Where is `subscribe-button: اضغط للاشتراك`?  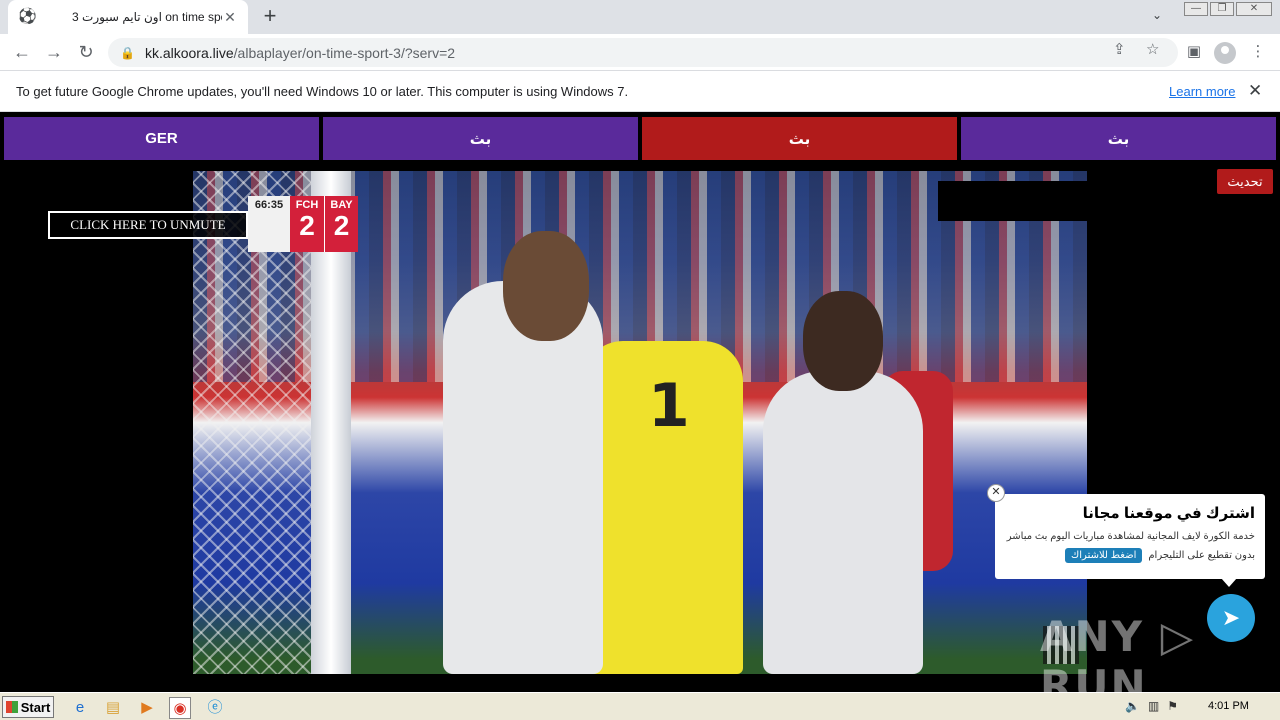 subscribe-button: اضغط للاشتراك is located at coordinates (1104, 555).